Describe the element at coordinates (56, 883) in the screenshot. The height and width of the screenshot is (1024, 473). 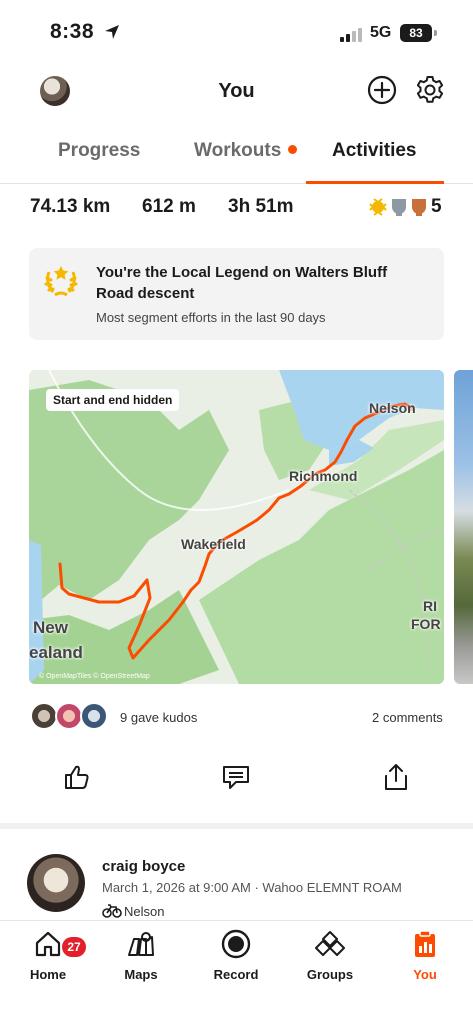
I see `post-avatar` at that location.